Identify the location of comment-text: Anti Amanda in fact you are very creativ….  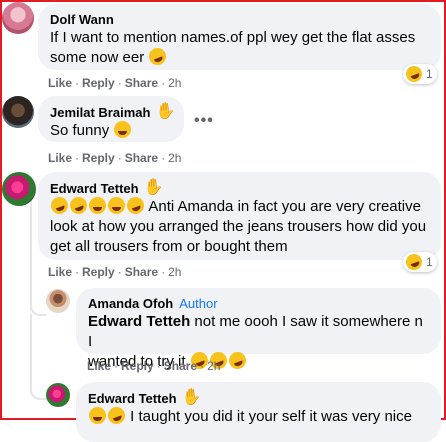
(238, 225).